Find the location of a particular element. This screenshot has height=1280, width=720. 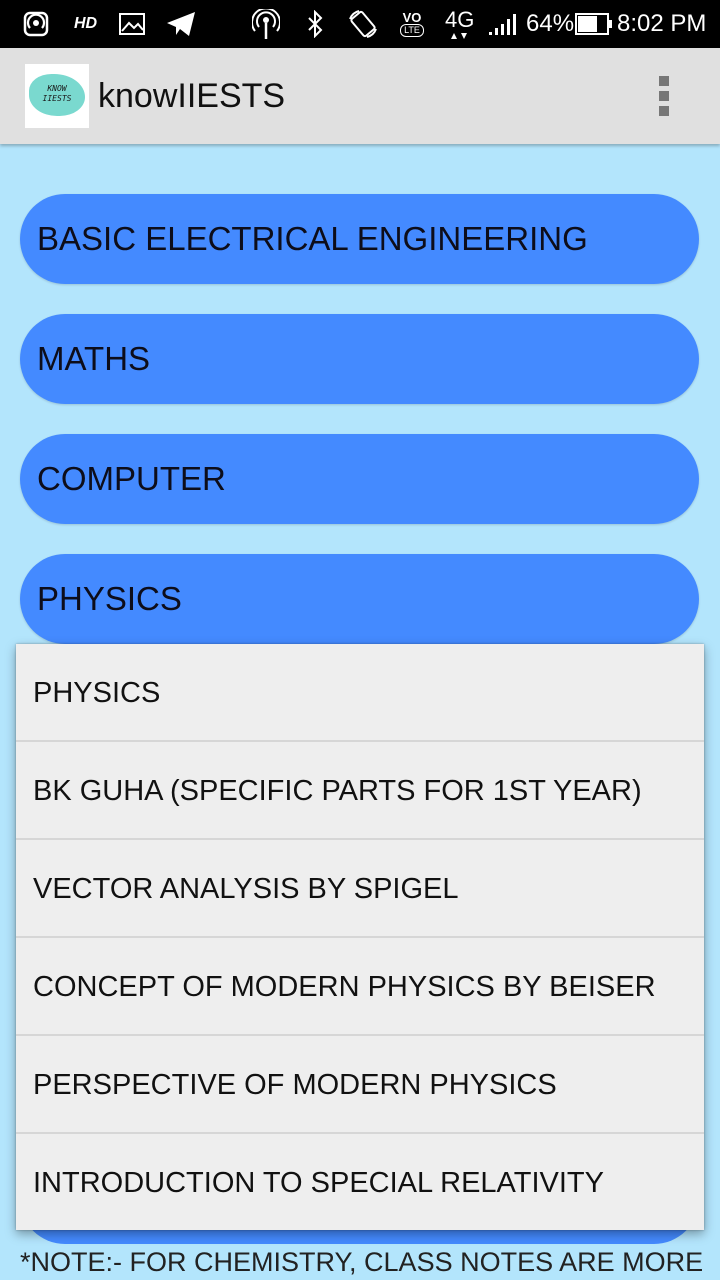

menu-item-modern-physics-beiser: CONCEPT OF MODERN PHYSICS BY BEISER is located at coordinates (360, 987).